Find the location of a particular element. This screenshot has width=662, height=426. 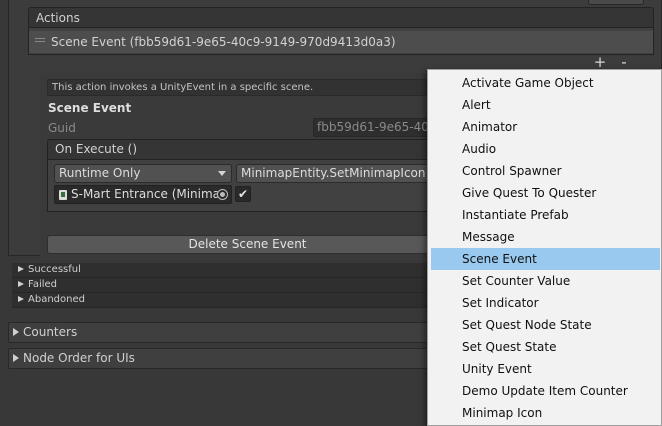

gameobject-icon is located at coordinates (63, 195).